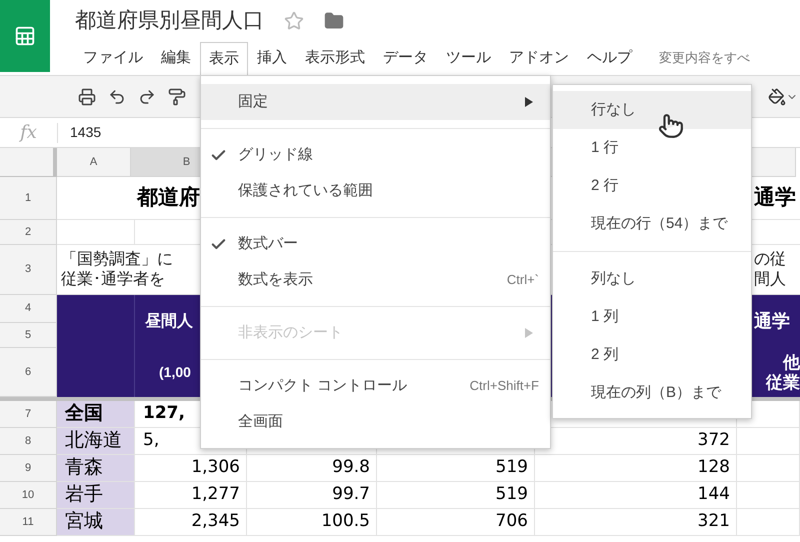 Image resolution: width=800 pixels, height=542 pixels. What do you see at coordinates (456, 522) in the screenshot?
I see `table-cell: 706` at bounding box center [456, 522].